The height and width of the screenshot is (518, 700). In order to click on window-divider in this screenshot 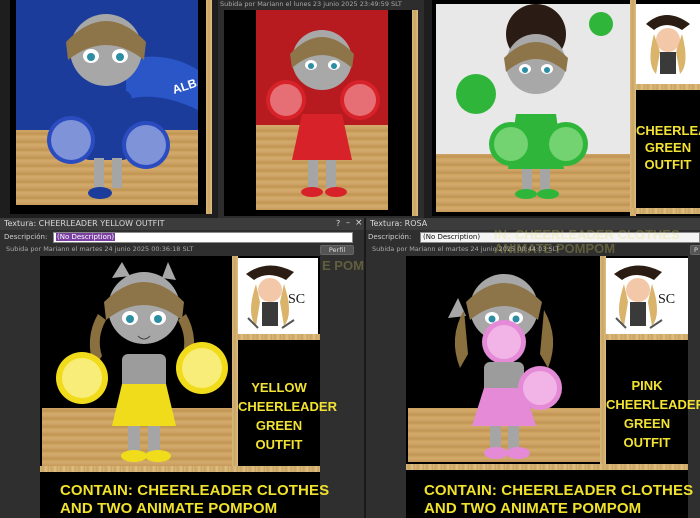, I will do `click(365, 368)`.